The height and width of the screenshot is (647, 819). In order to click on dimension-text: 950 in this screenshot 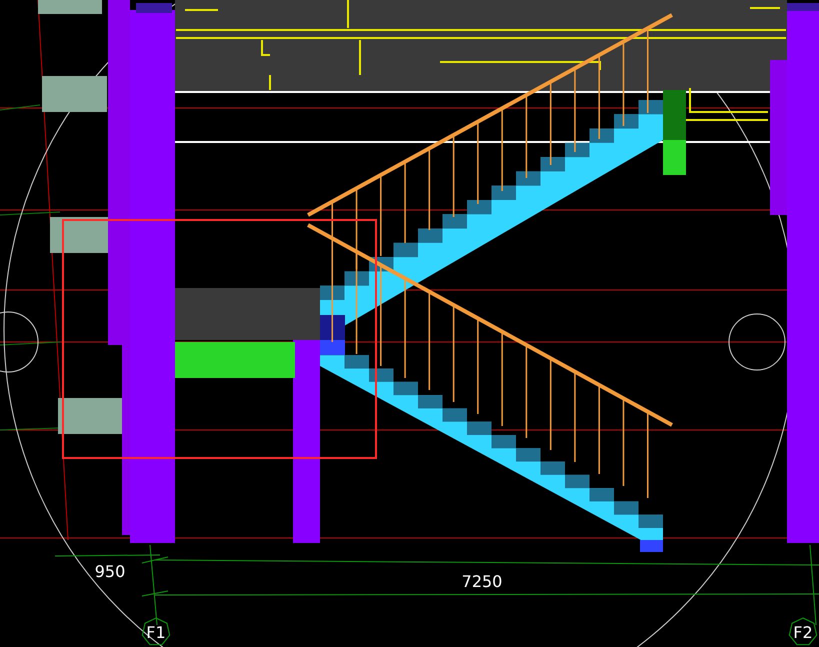, I will do `click(110, 571)`.